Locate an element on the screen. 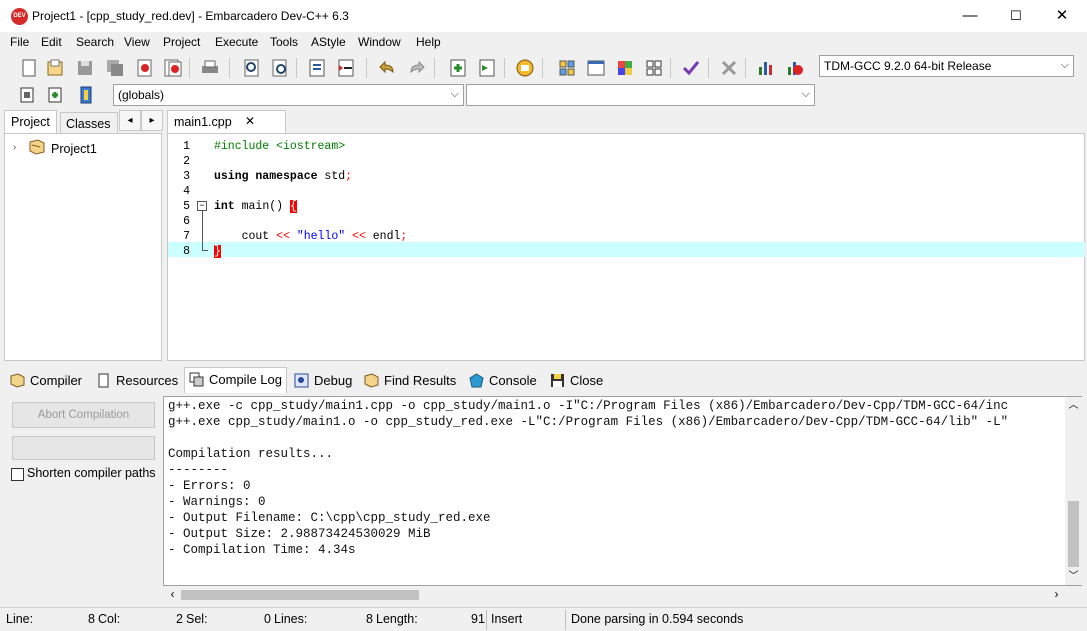  new-file-icon is located at coordinates (29, 68).